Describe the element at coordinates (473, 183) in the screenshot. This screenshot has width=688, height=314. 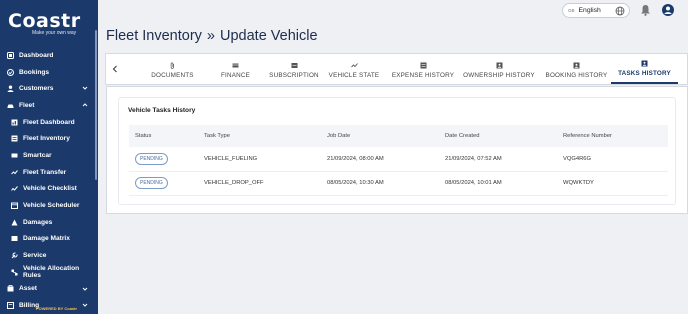
I see `date-created-cell: 08/05/2024, 10:01 AM` at that location.